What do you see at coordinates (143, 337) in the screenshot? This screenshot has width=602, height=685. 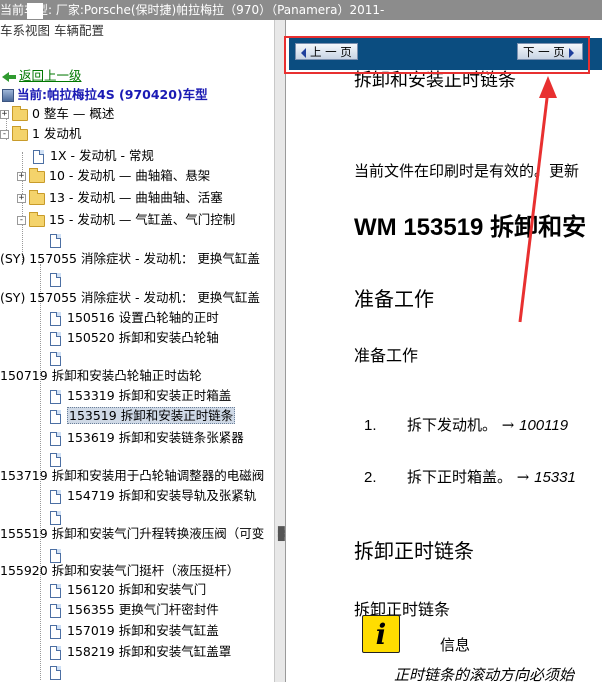 I see `tree-item-label: 150520 拆卸和安装凸轮轴` at bounding box center [143, 337].